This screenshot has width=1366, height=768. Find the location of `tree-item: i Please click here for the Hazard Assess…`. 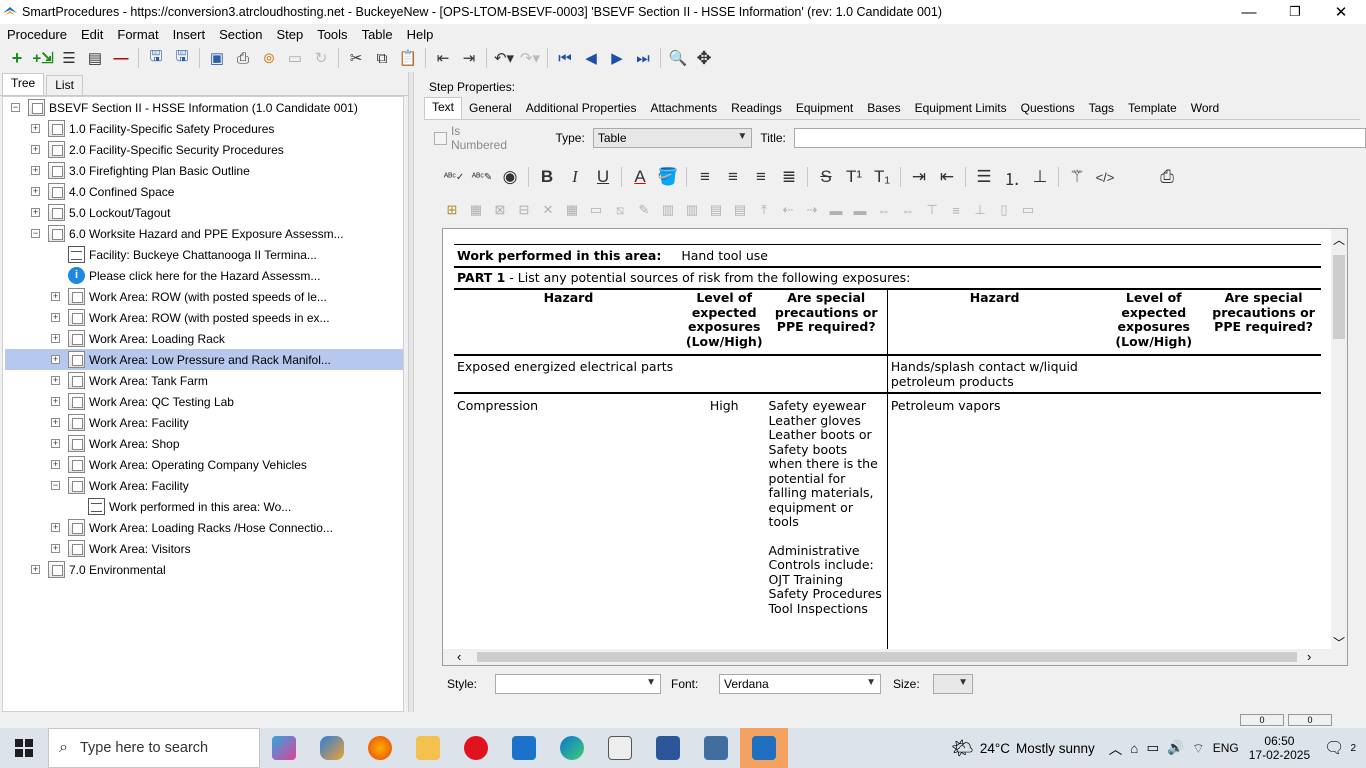

tree-item: i Please click here for the Hazard Assess… is located at coordinates (185, 275).